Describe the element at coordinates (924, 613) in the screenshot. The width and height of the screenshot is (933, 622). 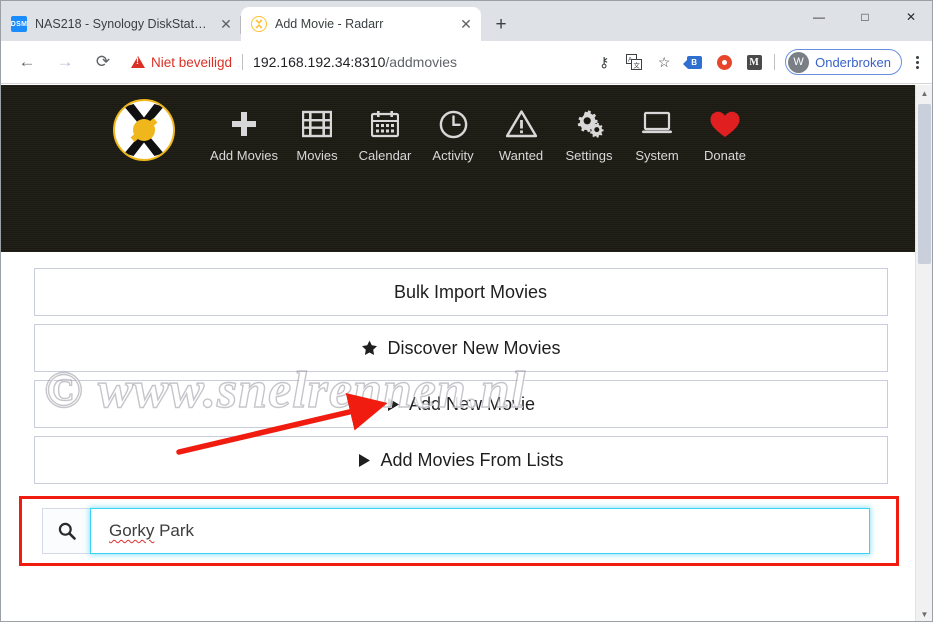
I see `scroll-down-icon: ▼` at that location.